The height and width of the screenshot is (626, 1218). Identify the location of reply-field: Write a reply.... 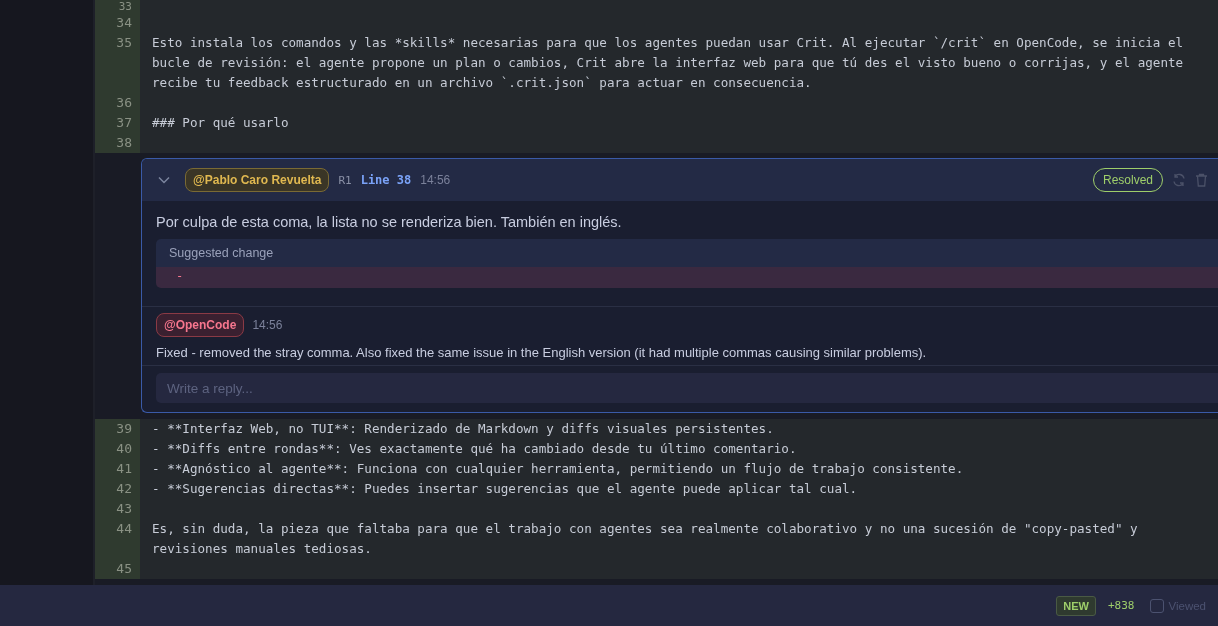
(687, 388).